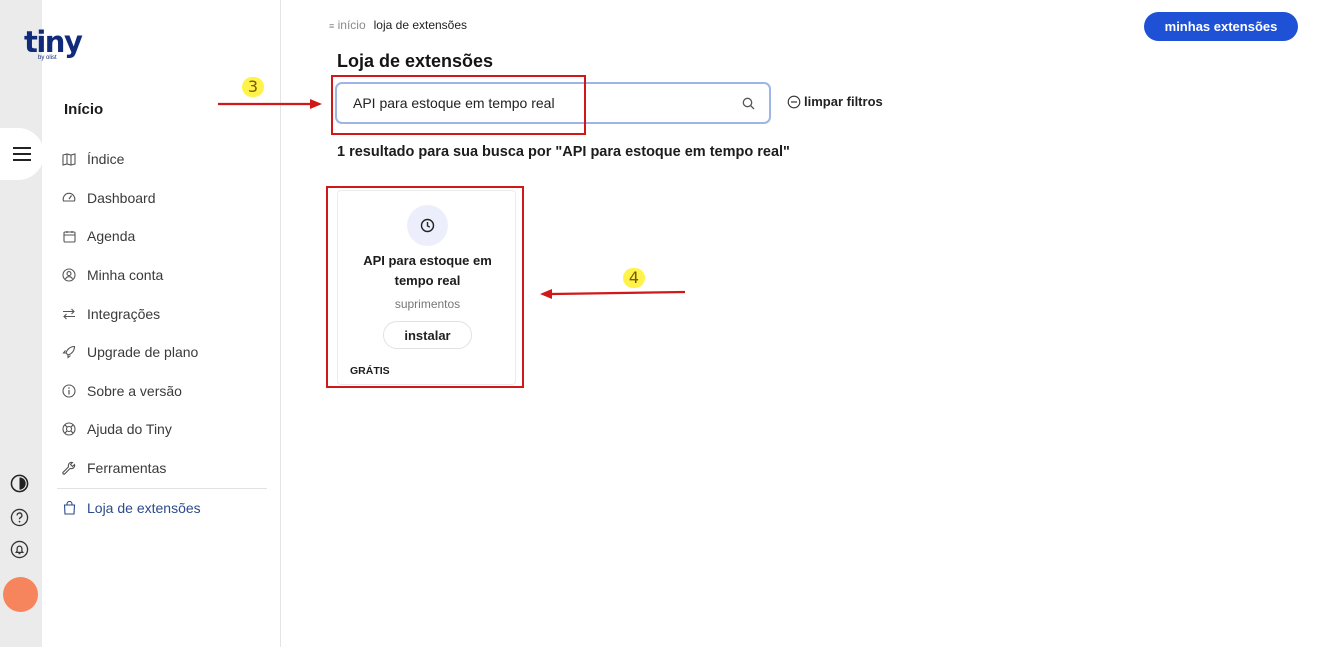 This screenshot has width=1342, height=647. Describe the element at coordinates (129, 429) in the screenshot. I see `sidebar-item-label: Ajuda do Tiny` at that location.